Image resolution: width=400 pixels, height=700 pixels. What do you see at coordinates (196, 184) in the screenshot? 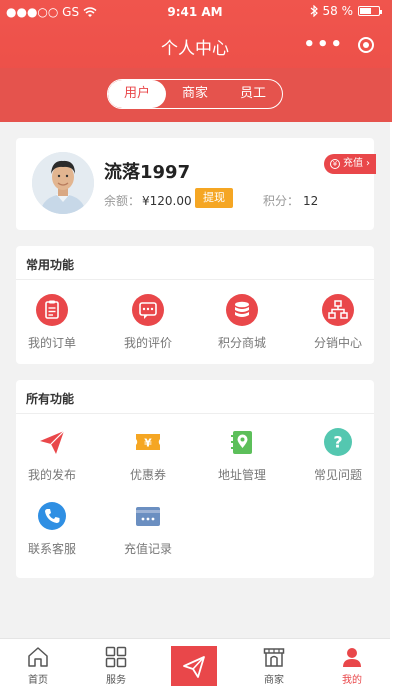
I see `profile-card: 流落1997 余额： ¥120.00 提现 积分： 12 ¥ 充值 ›` at bounding box center [196, 184].